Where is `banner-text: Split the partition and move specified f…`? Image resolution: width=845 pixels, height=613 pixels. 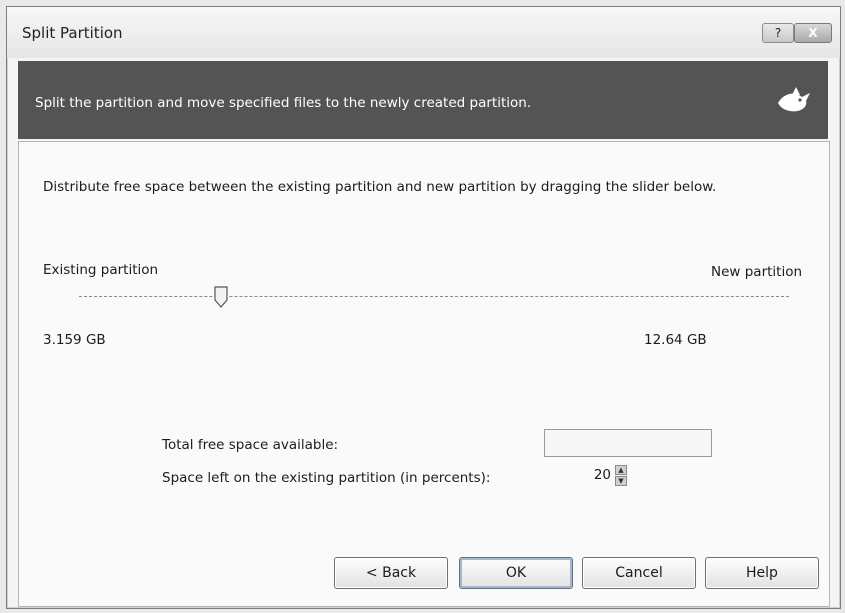
banner-text: Split the partition and move specified f… is located at coordinates (283, 103).